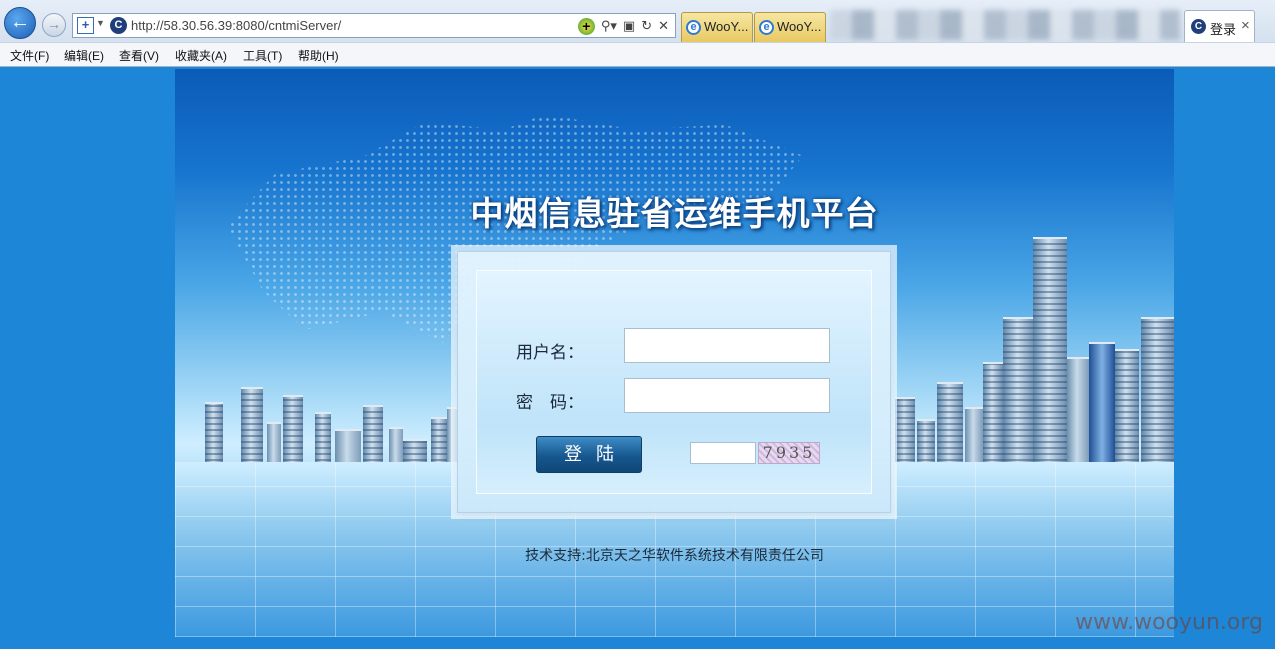  Describe the element at coordinates (589, 454) in the screenshot. I see `login-button: 登陆` at that location.